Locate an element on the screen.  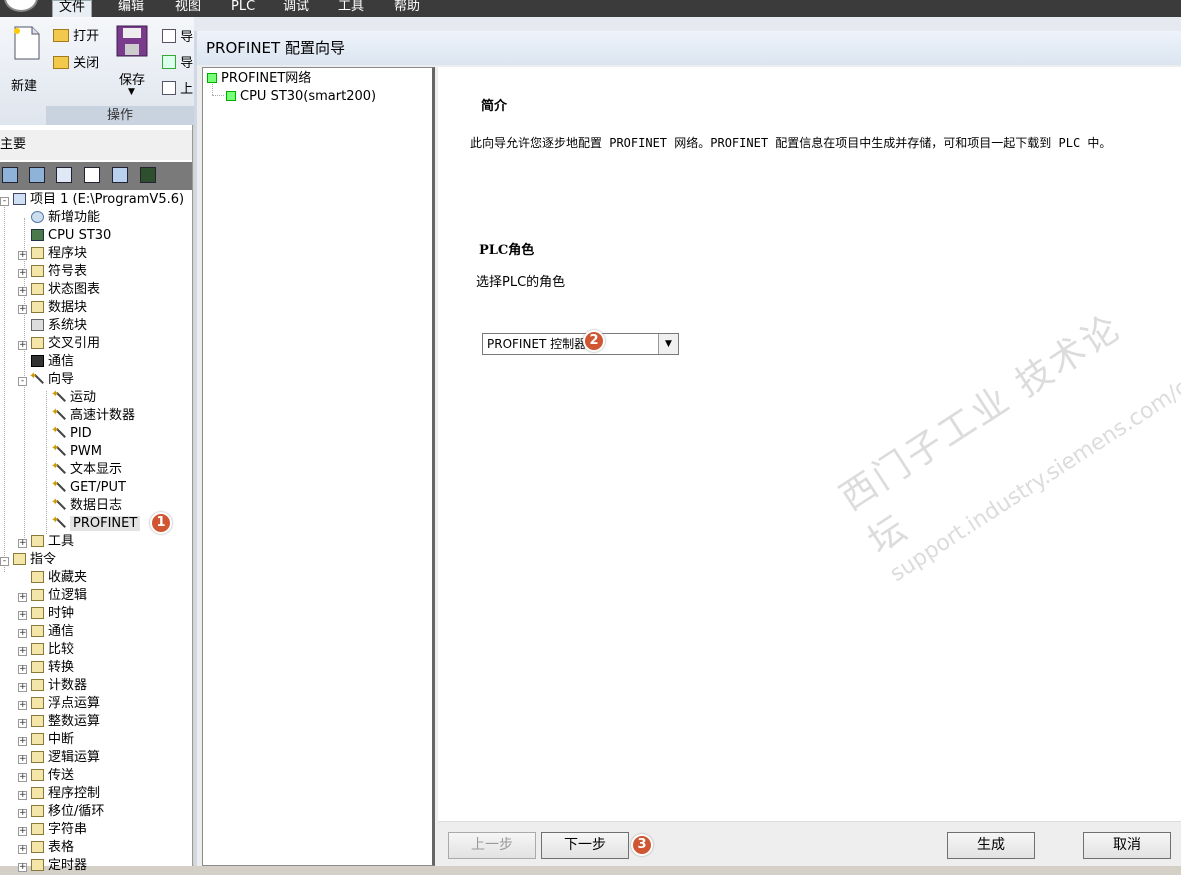
tree-item: PWM is located at coordinates (71, 450).